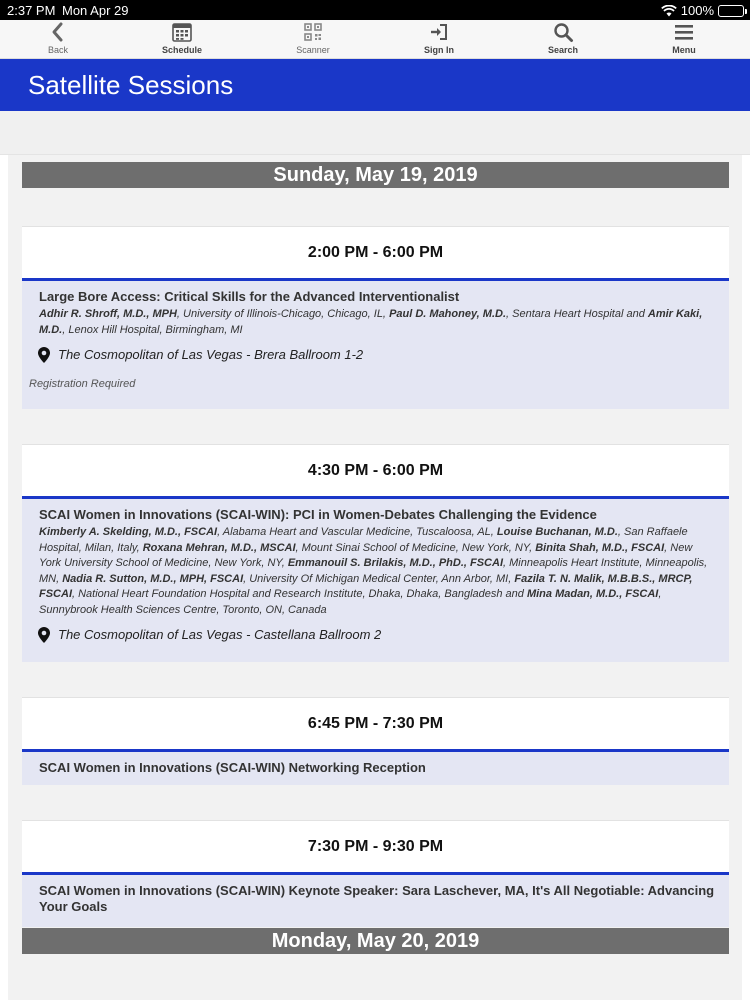  Describe the element at coordinates (108, 314) in the screenshot. I see `speaker-name: Adhir R. Shroff, M.D., MPH` at that location.